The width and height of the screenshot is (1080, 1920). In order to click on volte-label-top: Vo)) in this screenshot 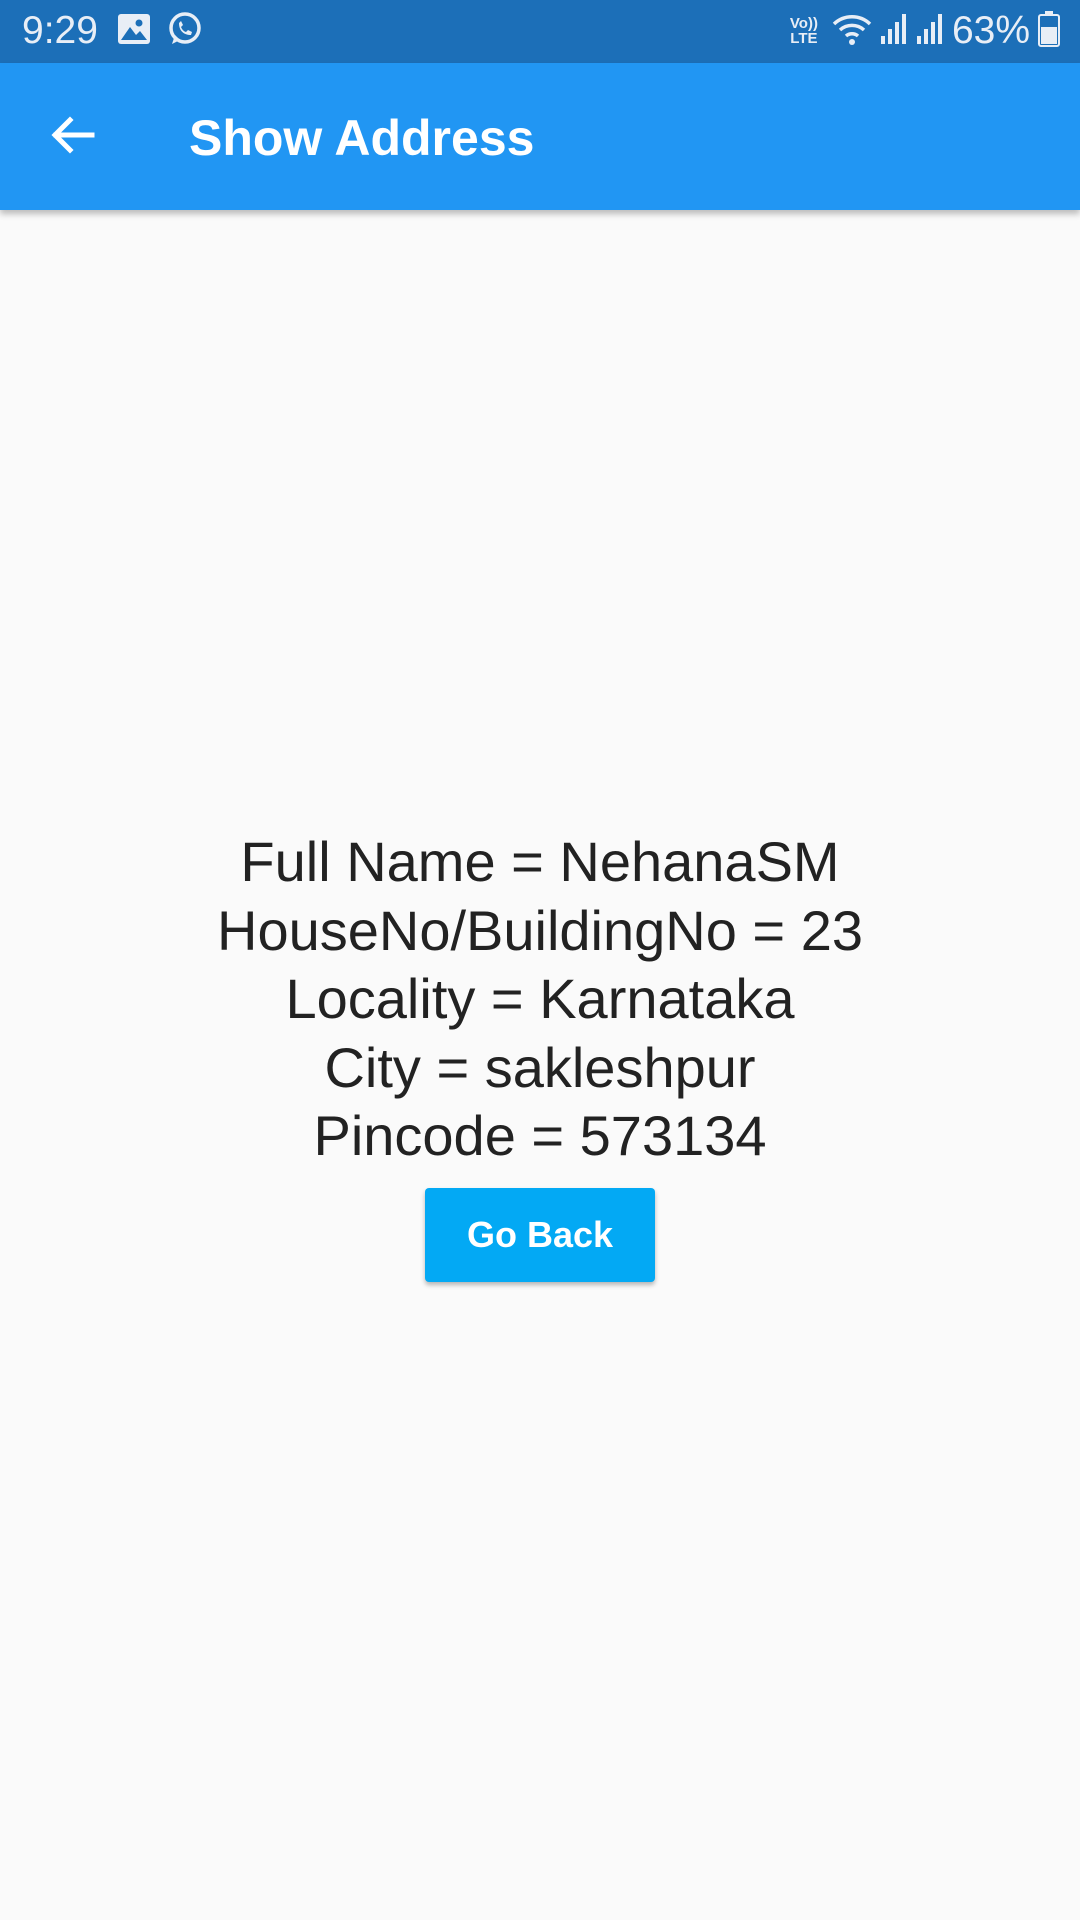, I will do `click(803, 23)`.